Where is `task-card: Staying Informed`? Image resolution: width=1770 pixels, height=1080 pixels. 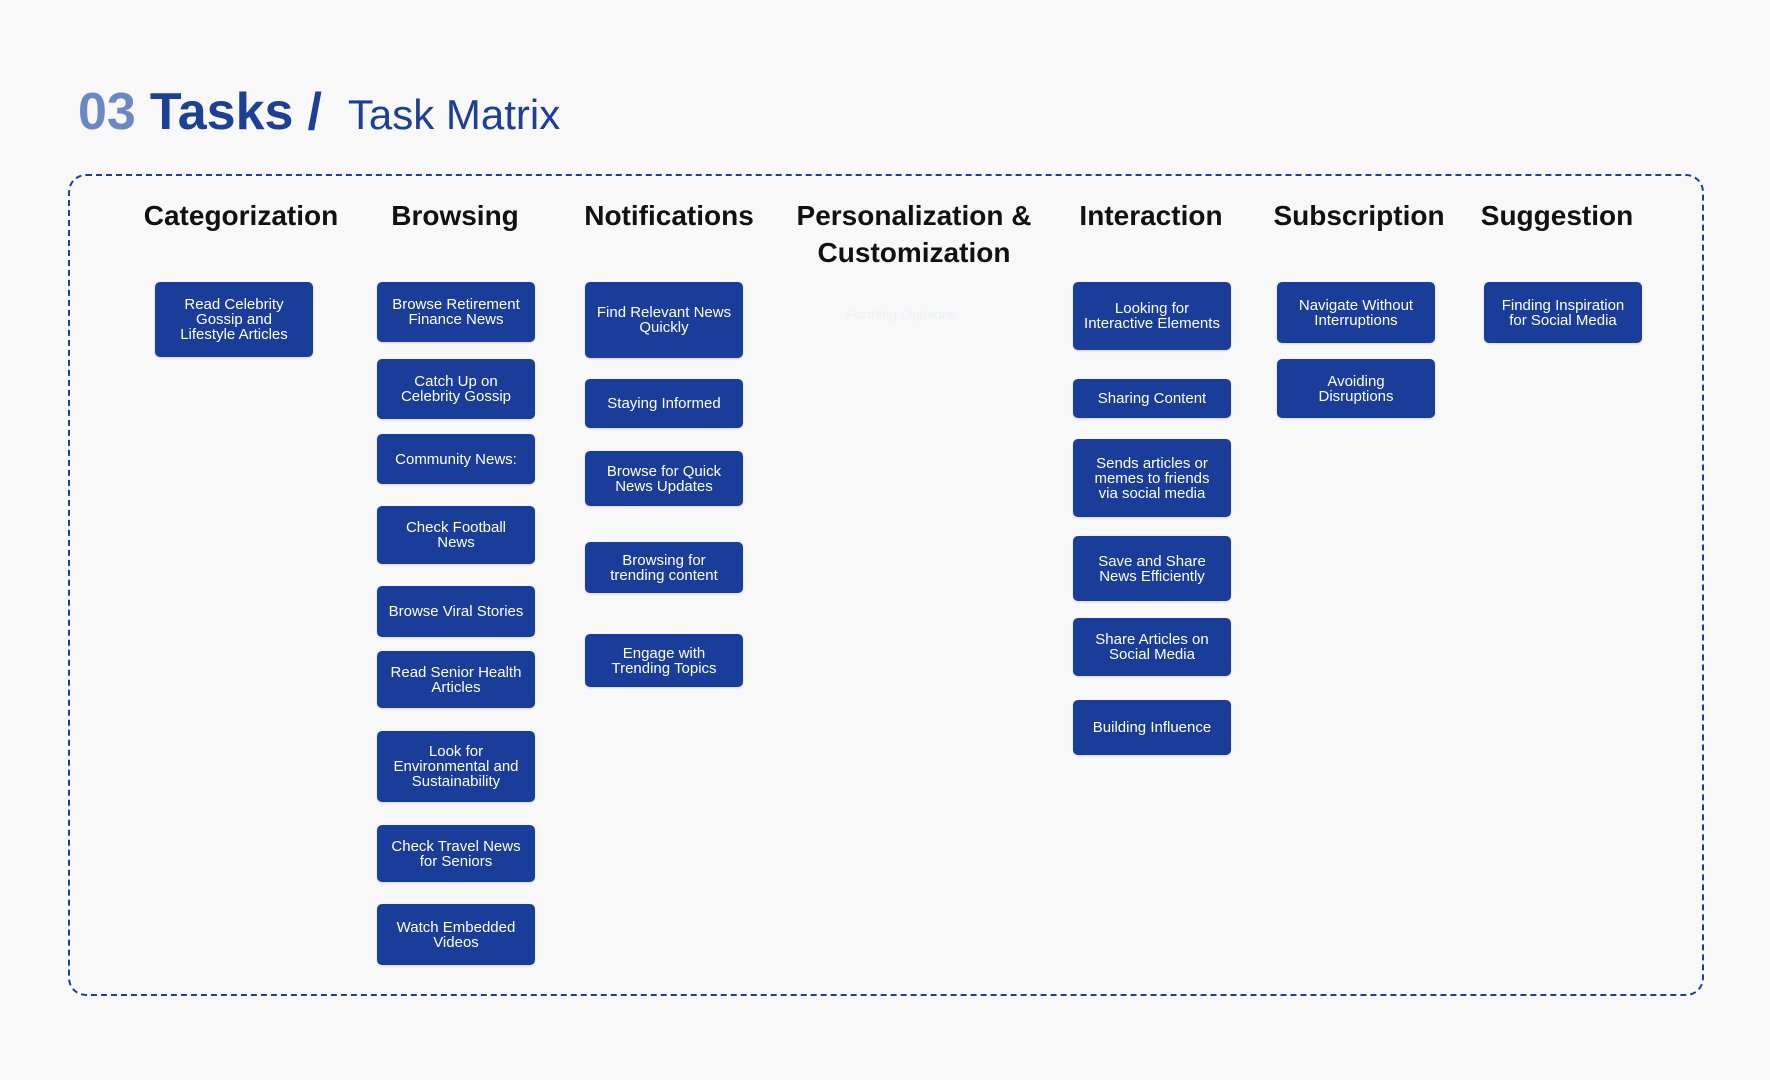 task-card: Staying Informed is located at coordinates (664, 403).